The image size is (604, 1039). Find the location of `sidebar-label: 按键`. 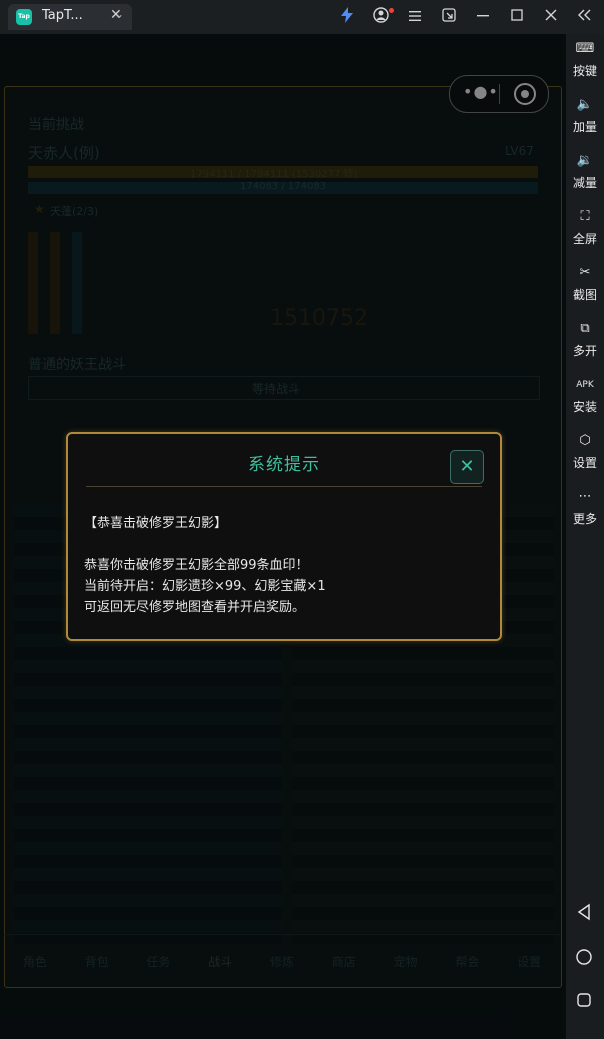

sidebar-label: 按键 is located at coordinates (585, 71).